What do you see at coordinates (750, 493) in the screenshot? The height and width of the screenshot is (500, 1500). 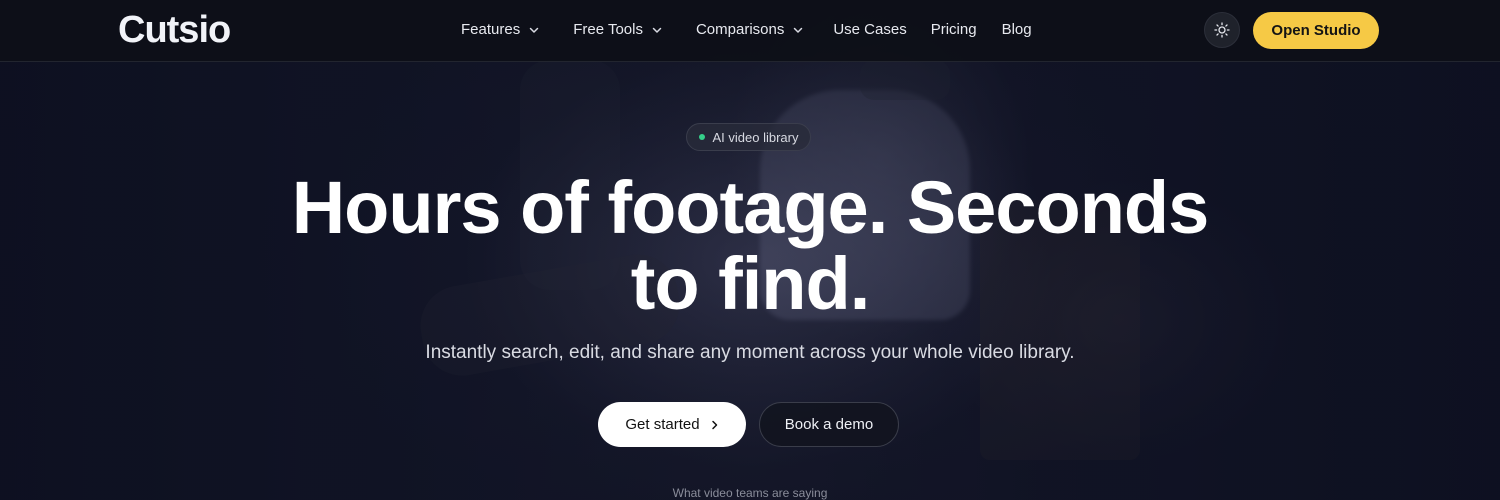 I see `testimonials-heading: What video teams are saying` at bounding box center [750, 493].